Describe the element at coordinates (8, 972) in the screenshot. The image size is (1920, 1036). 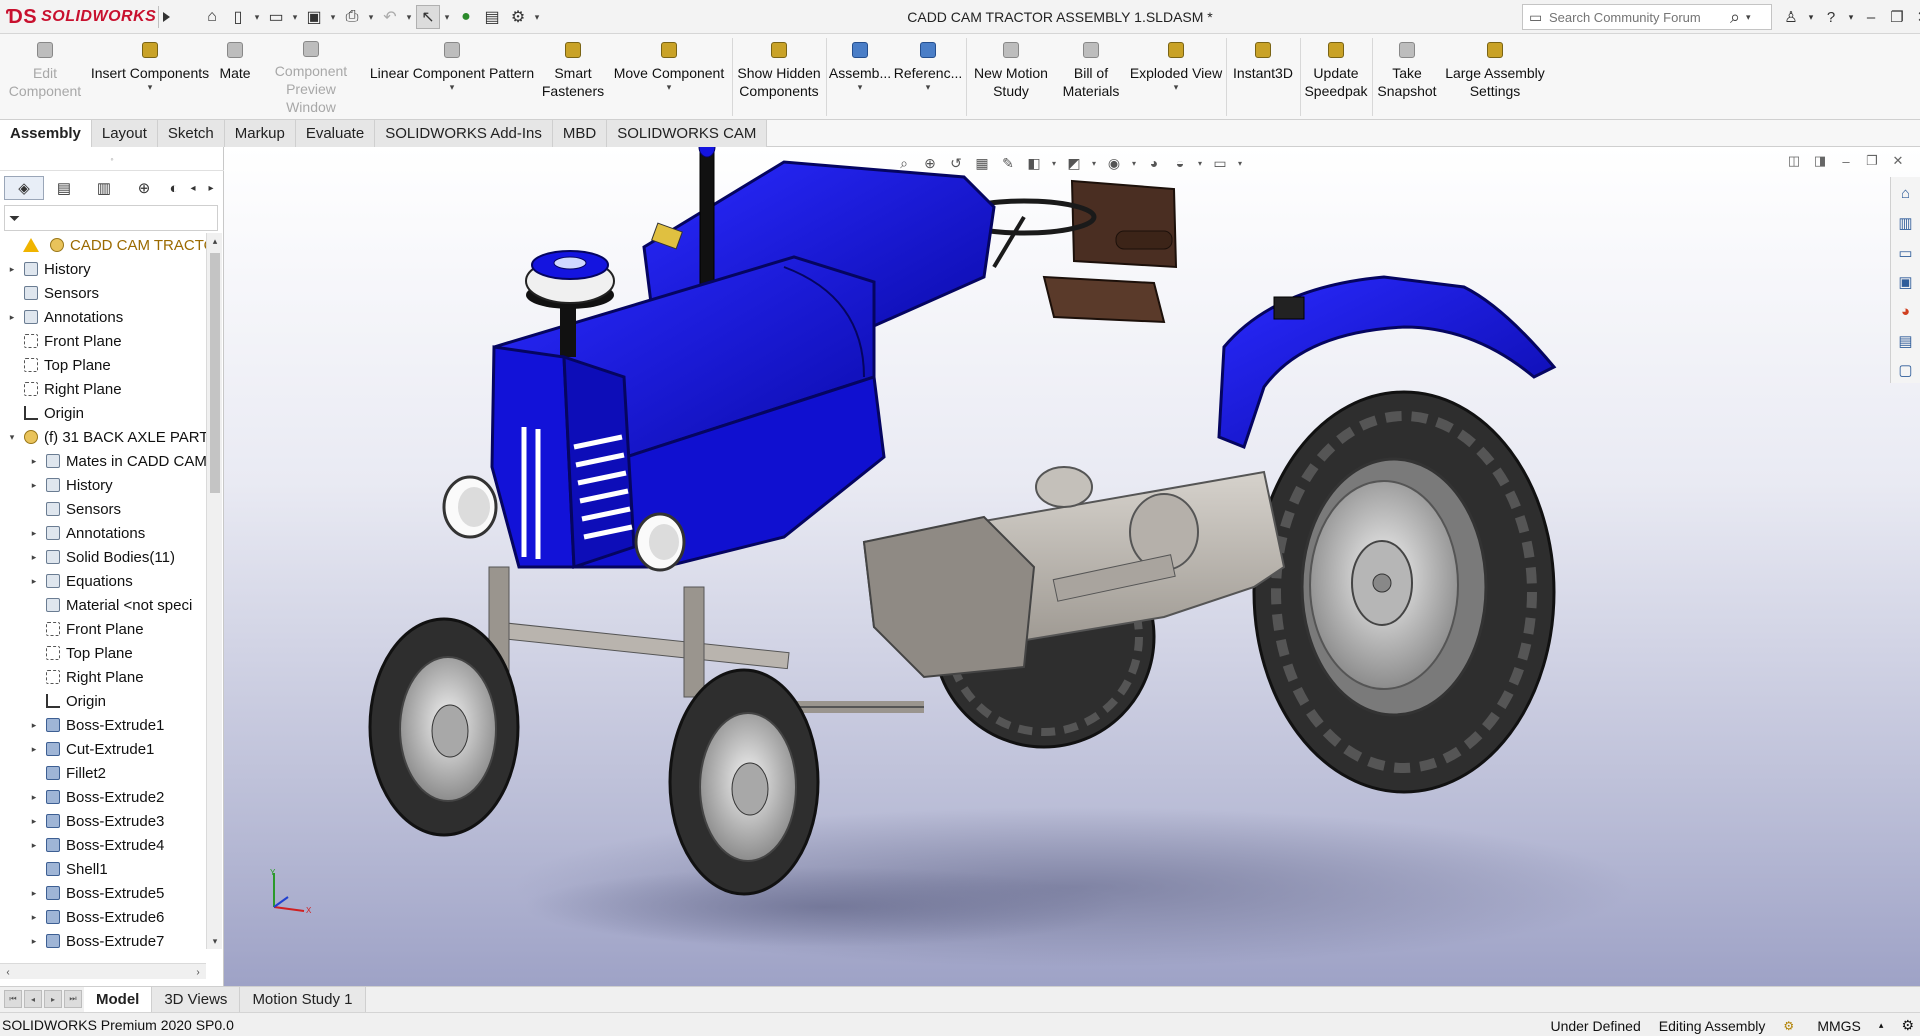
I see `scroll-left-icon: ‹` at that location.